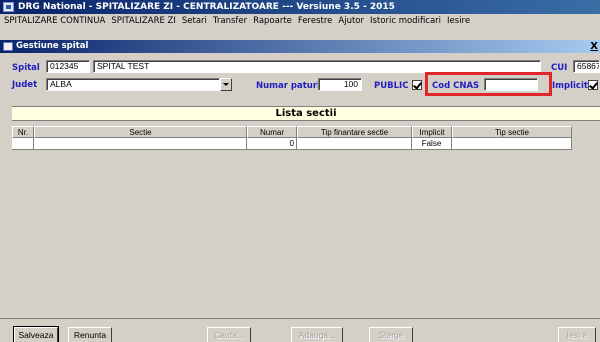 The height and width of the screenshot is (342, 600). What do you see at coordinates (351, 21) in the screenshot?
I see `menu-ajutor: Ajutor` at bounding box center [351, 21].